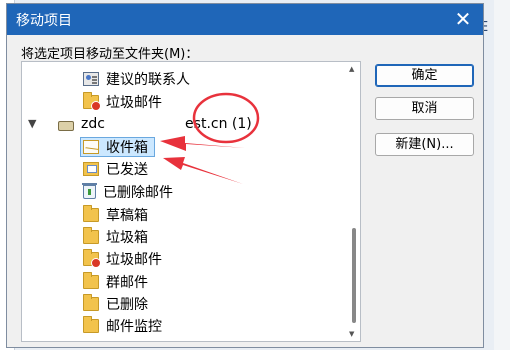 The image size is (510, 350). I want to click on close-icon: ✕, so click(463, 20).